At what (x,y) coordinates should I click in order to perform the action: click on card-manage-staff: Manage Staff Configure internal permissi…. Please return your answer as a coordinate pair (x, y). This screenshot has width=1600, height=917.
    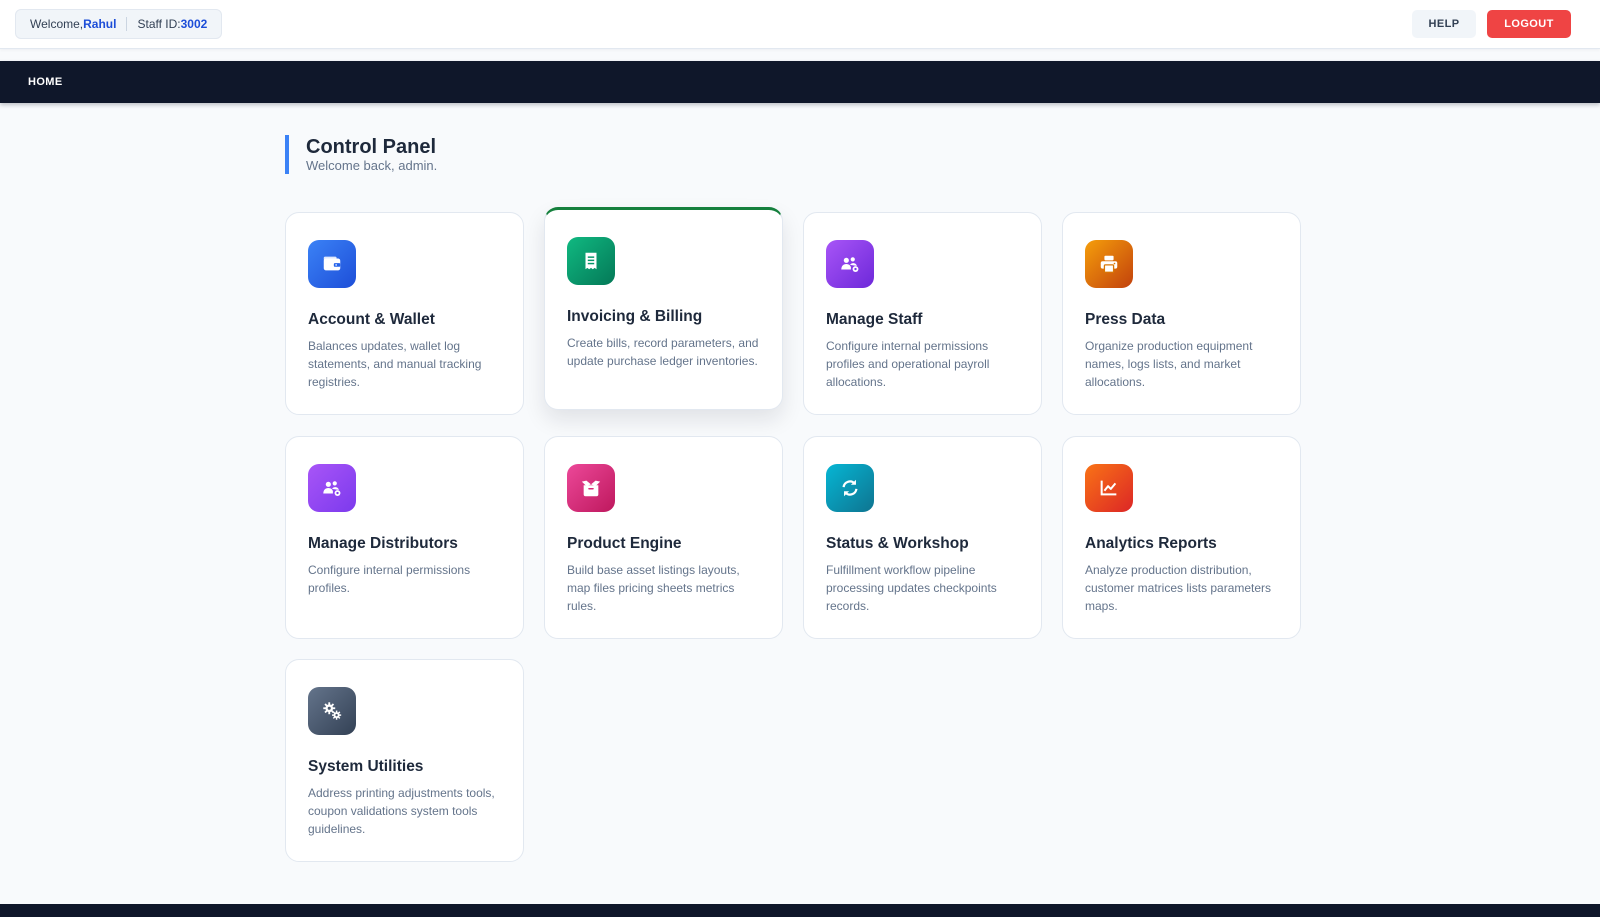
    Looking at the image, I should click on (922, 313).